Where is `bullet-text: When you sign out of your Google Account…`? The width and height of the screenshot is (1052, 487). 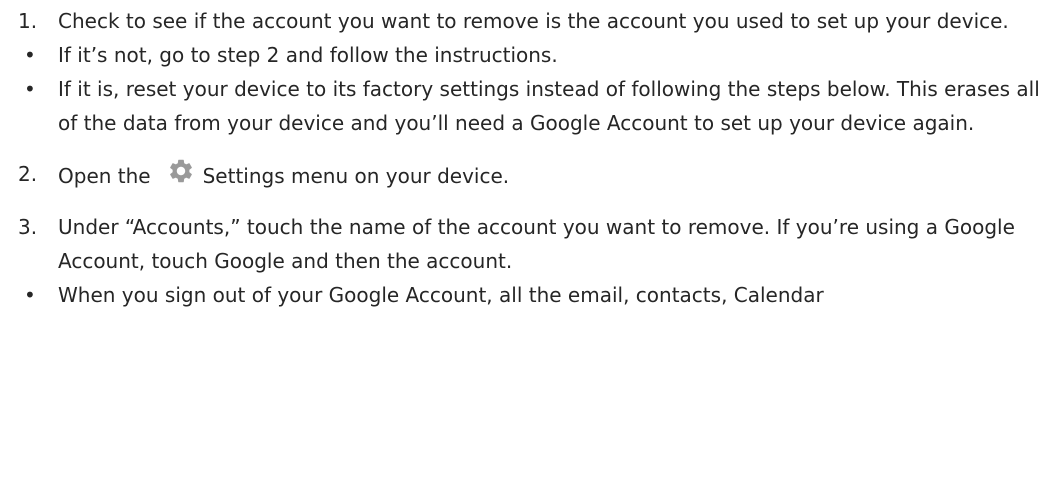
bullet-text: When you sign out of your Google Account… is located at coordinates (441, 295).